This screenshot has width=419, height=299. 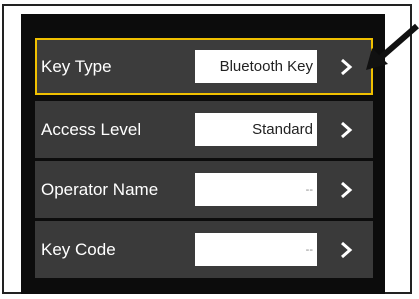 What do you see at coordinates (256, 66) in the screenshot?
I see `key-type-value-field: Bluetooth Key` at bounding box center [256, 66].